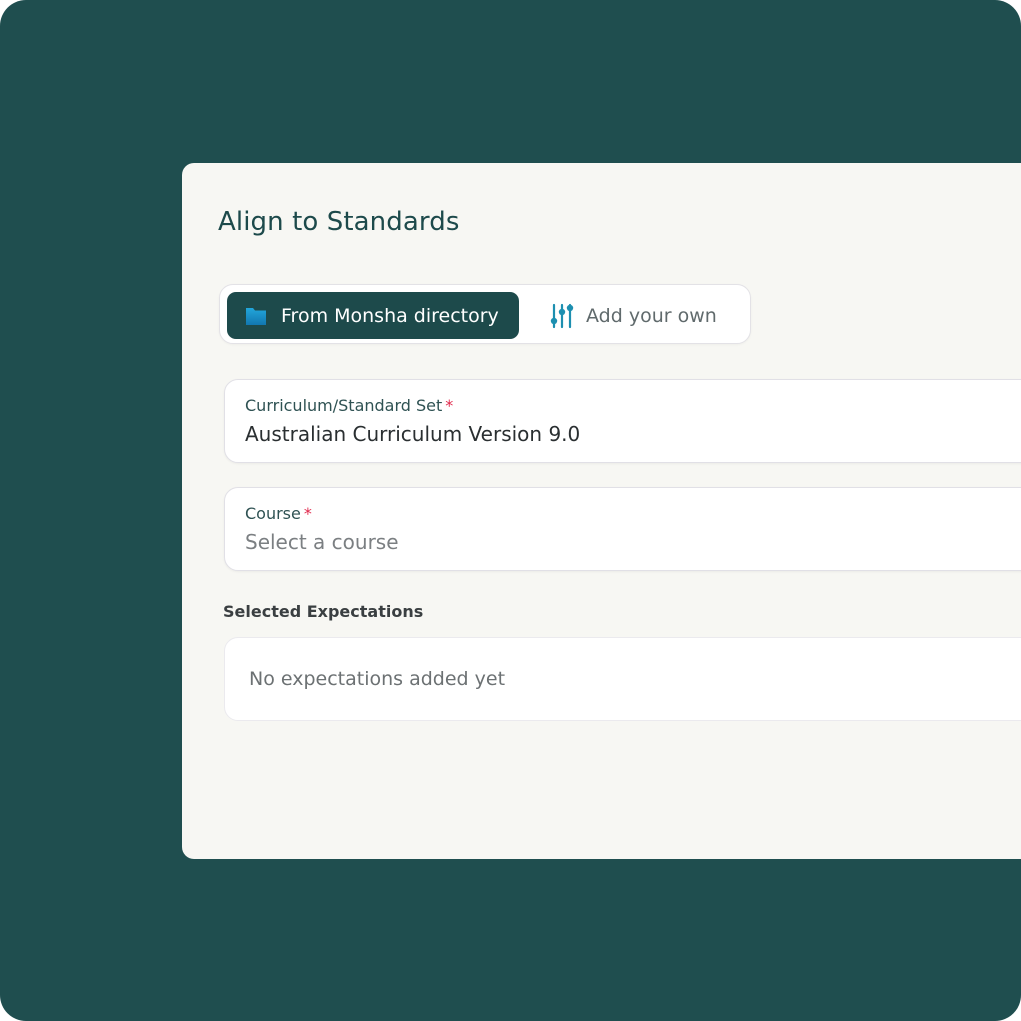 Image resolution: width=1021 pixels, height=1021 pixels. Describe the element at coordinates (562, 316) in the screenshot. I see `sliders-icon` at that location.